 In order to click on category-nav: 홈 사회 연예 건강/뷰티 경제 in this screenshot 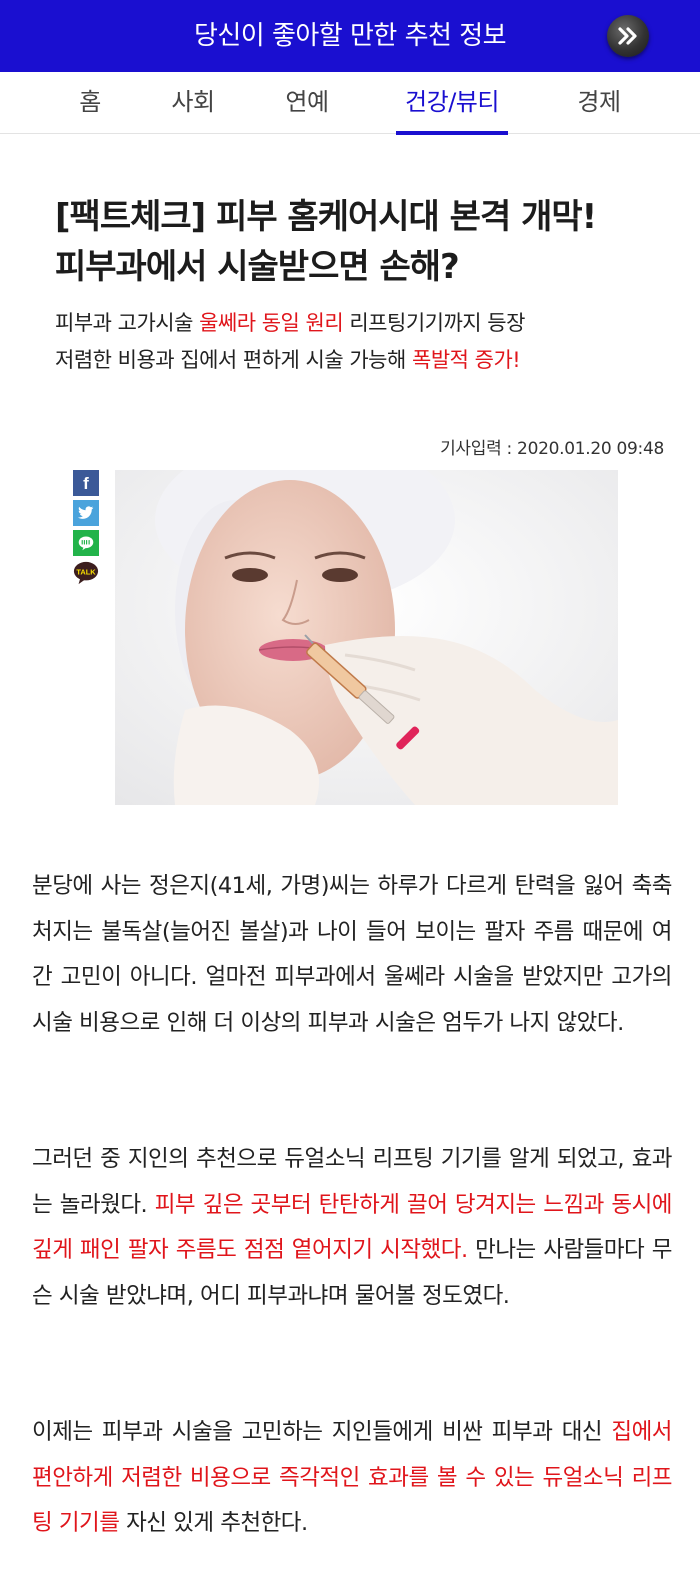, I will do `click(350, 103)`.